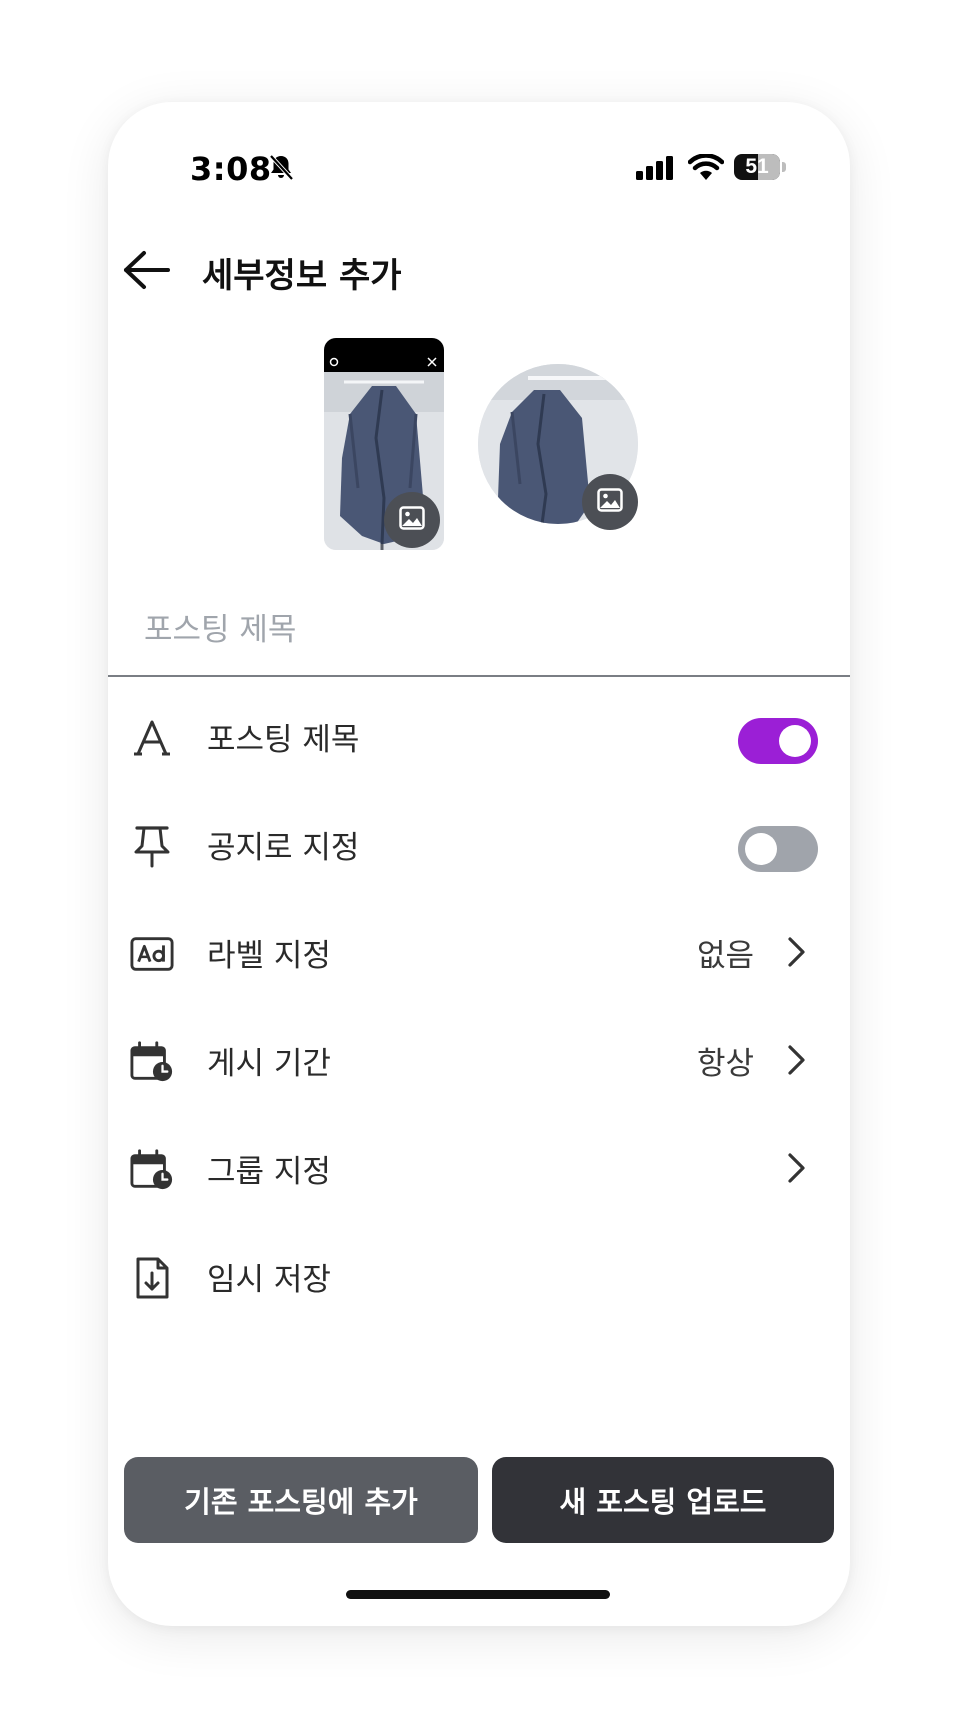  Describe the element at coordinates (301, 1500) in the screenshot. I see `add-to-existing-post-button: 기존 포스팅에 추가` at that location.